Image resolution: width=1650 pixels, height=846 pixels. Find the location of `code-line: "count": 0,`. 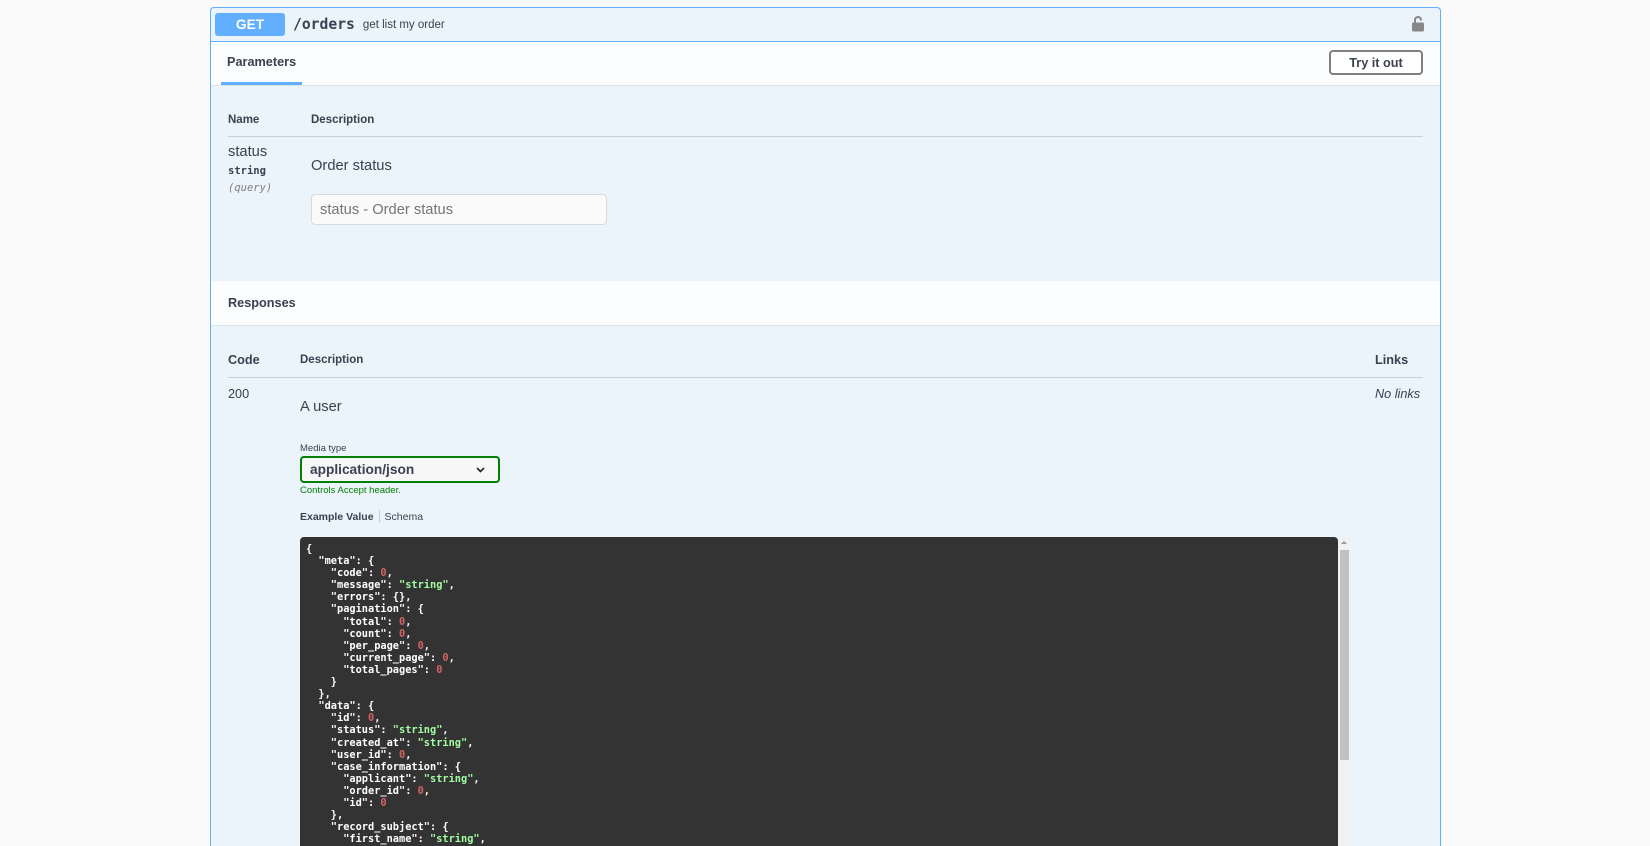

code-line: "count": 0, is located at coordinates (819, 634).